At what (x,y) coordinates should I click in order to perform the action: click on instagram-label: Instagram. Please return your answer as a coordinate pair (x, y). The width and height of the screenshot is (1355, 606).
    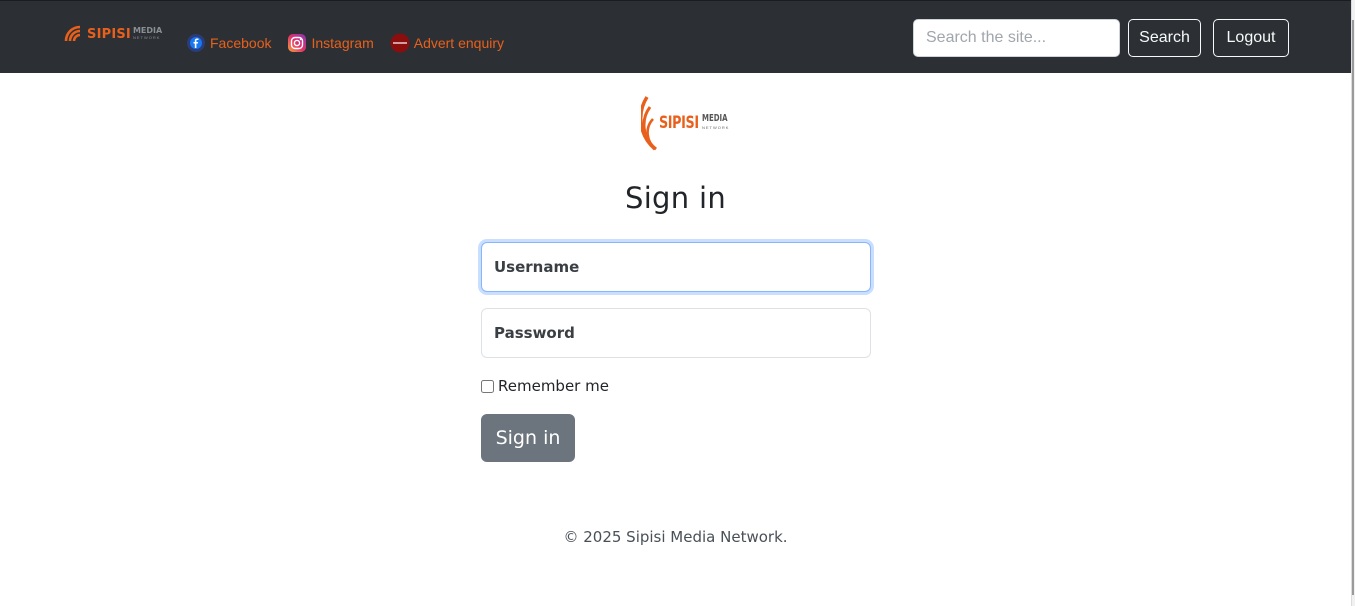
    Looking at the image, I should click on (342, 43).